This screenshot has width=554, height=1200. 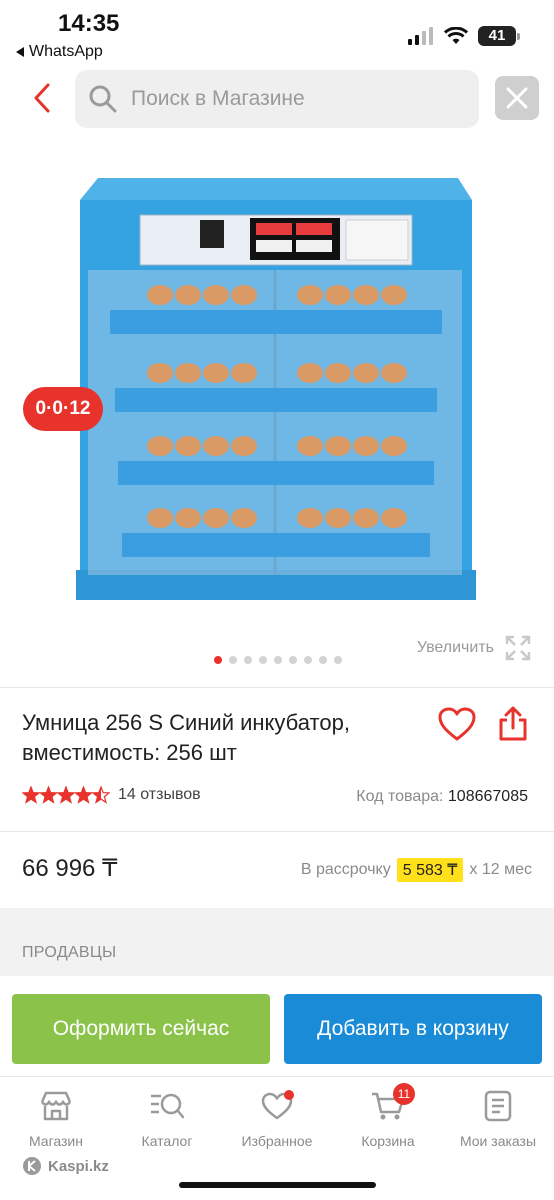 I want to click on installment-amount: 5 583 ₸, so click(x=430, y=870).